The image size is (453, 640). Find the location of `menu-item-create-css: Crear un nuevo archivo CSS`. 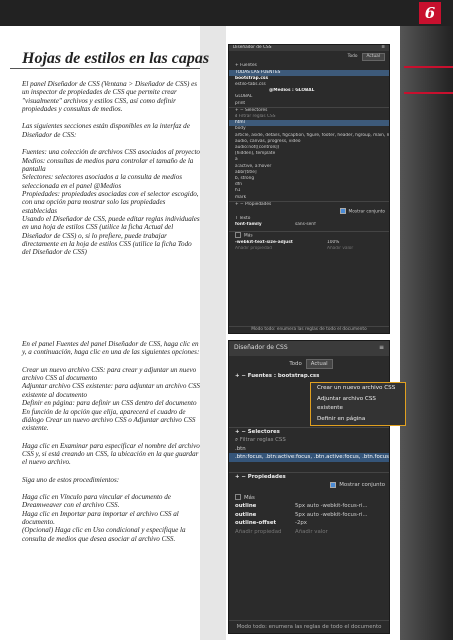

menu-item-create-css: Crear un nuevo archivo CSS is located at coordinates (358, 388).